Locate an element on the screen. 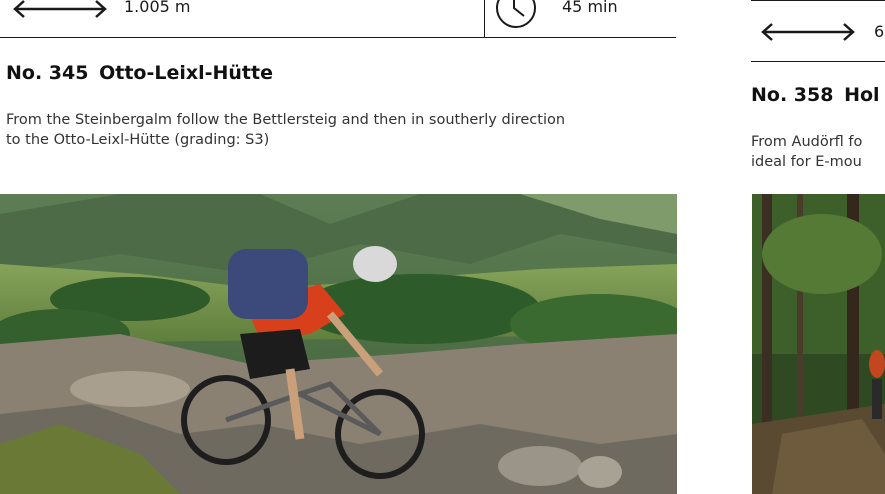  tour-name: Otto-Leixl-Hütte is located at coordinates (186, 73).